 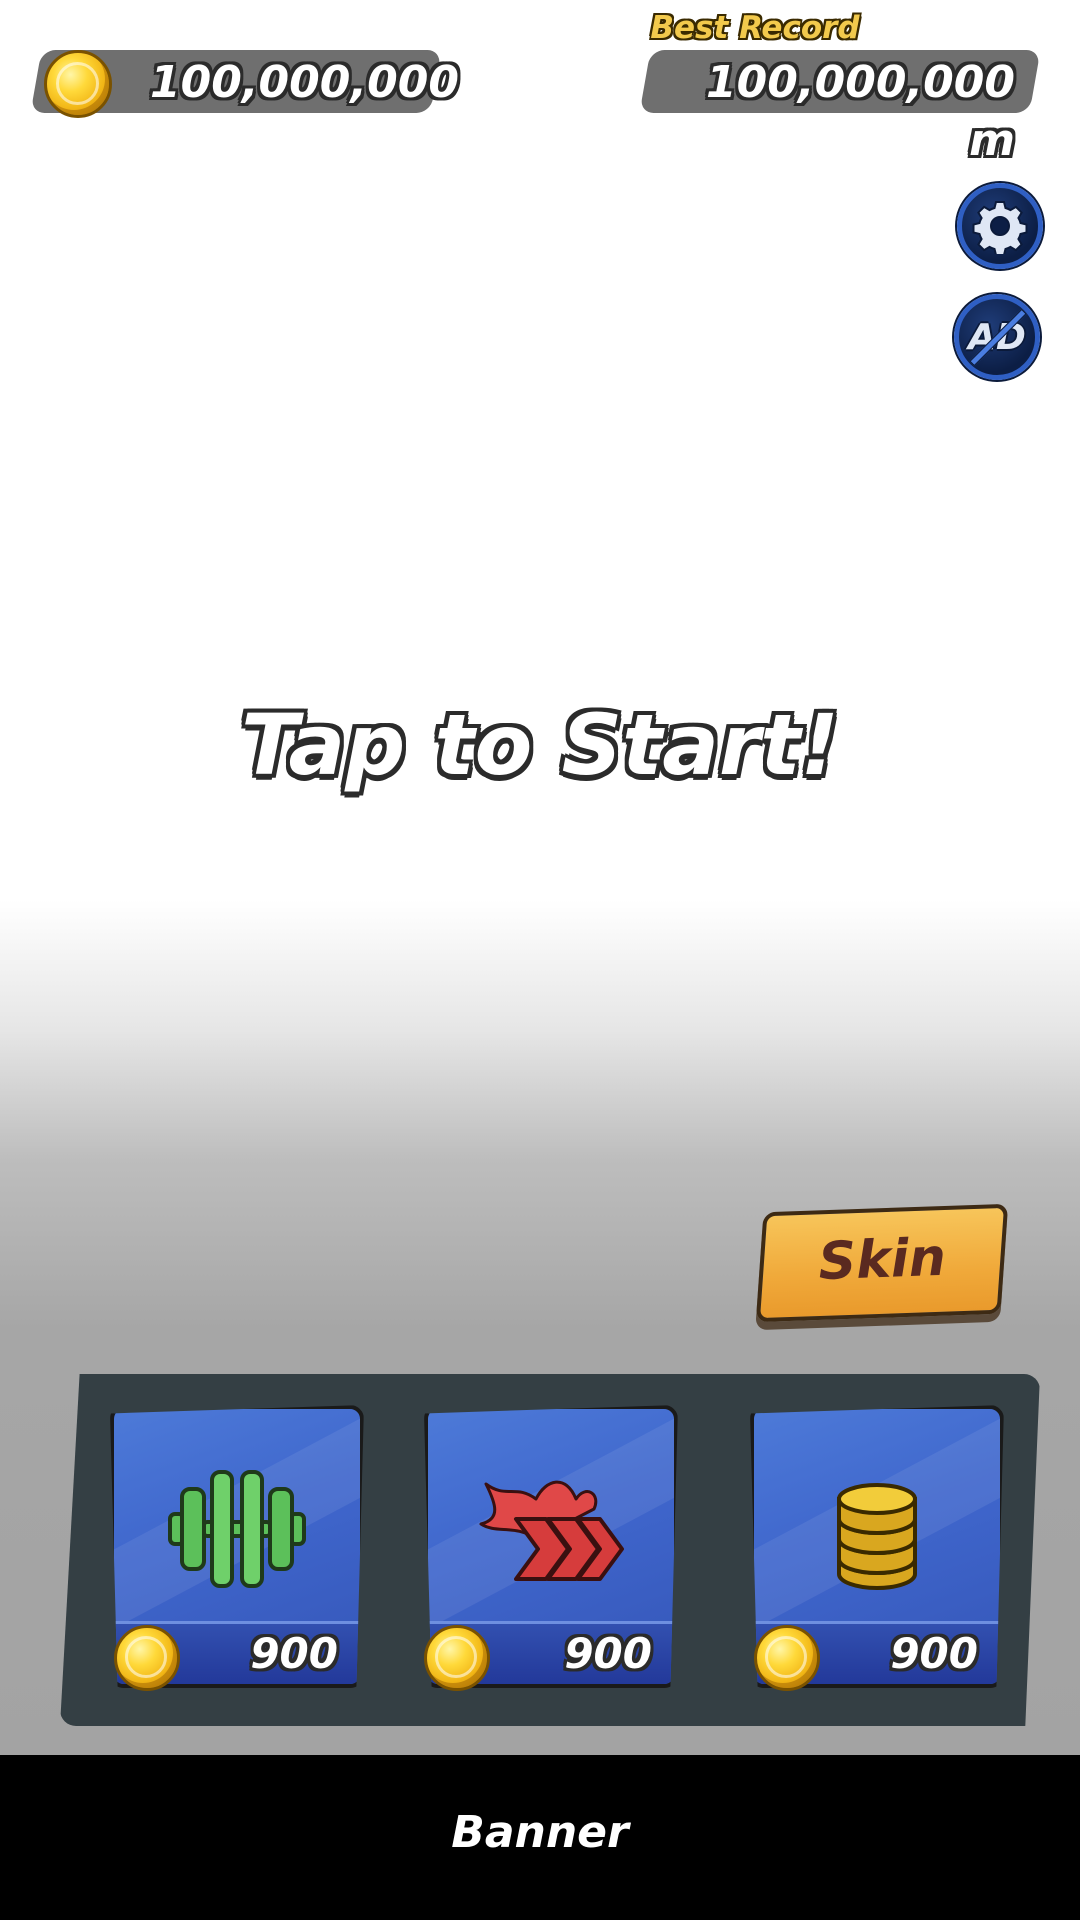 I want to click on best-record-value: 100,000,000 m, so click(x=860, y=111).